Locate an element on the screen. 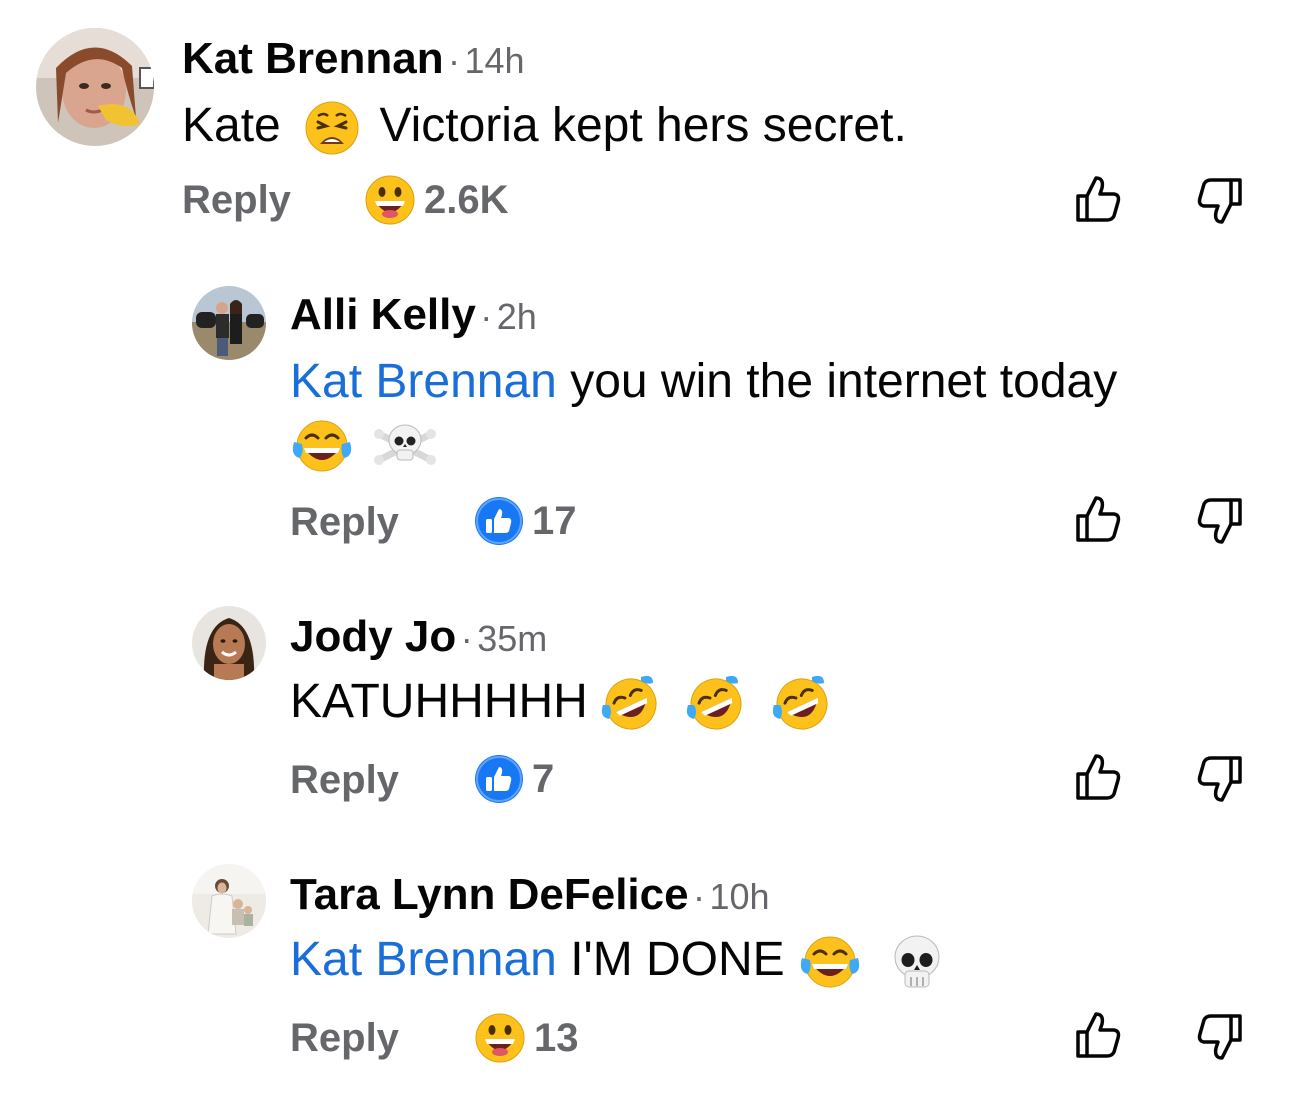 The height and width of the screenshot is (1104, 1290). comment-text: Kat Brennan I'M DONE is located at coordinates (617, 961).